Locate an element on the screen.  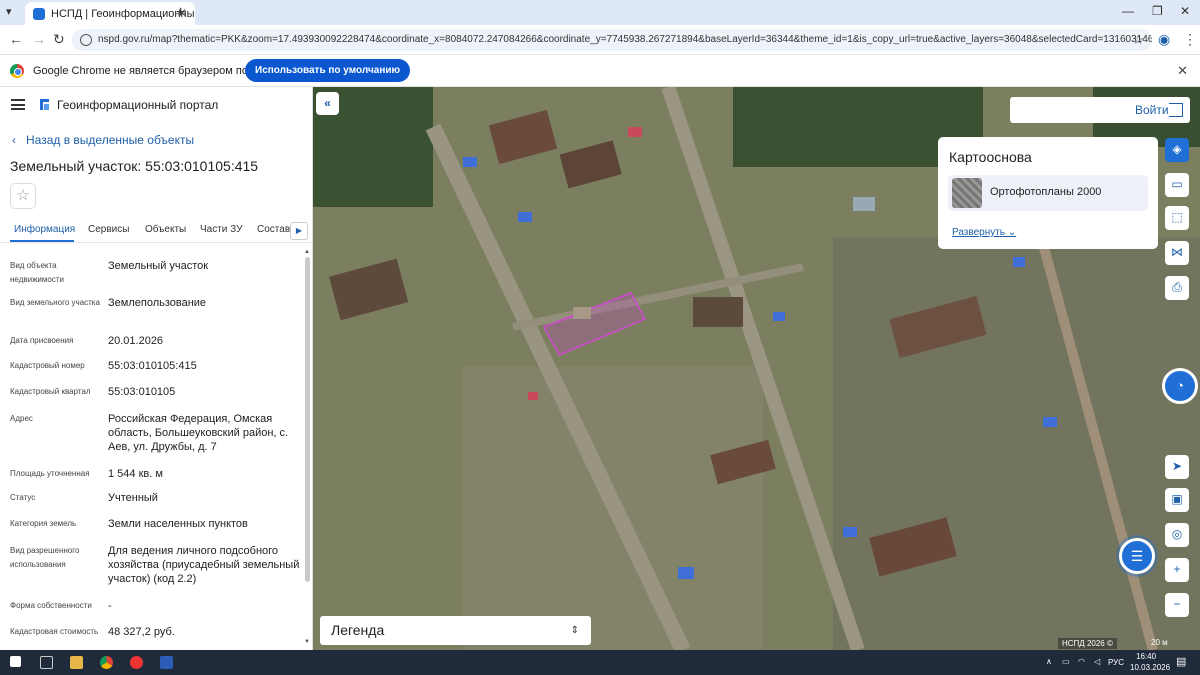
field-value: Учтенный is located at coordinates (133, 498).